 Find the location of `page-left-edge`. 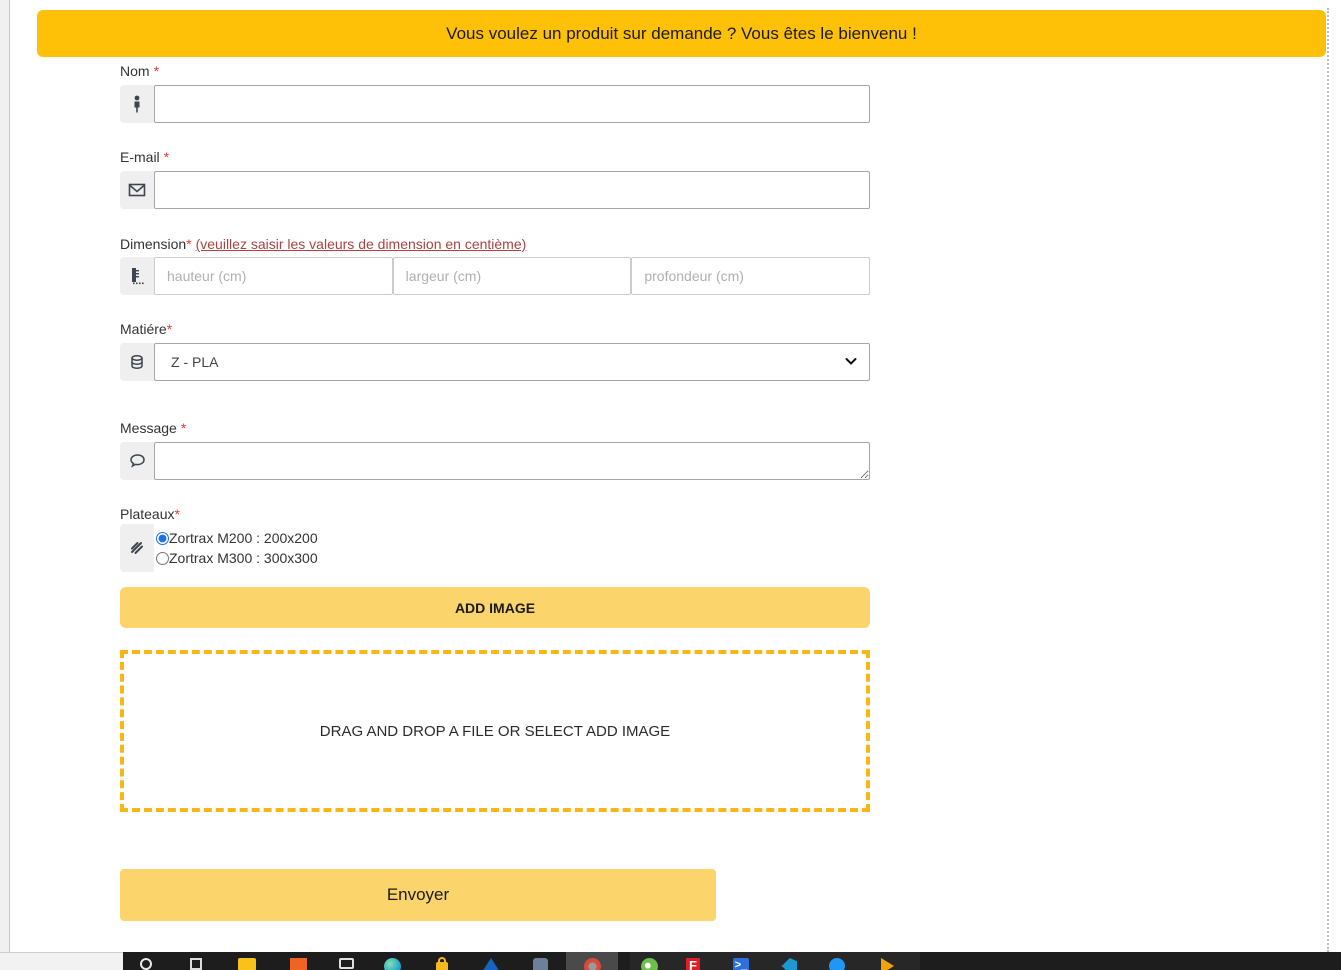

page-left-edge is located at coordinates (5, 476).